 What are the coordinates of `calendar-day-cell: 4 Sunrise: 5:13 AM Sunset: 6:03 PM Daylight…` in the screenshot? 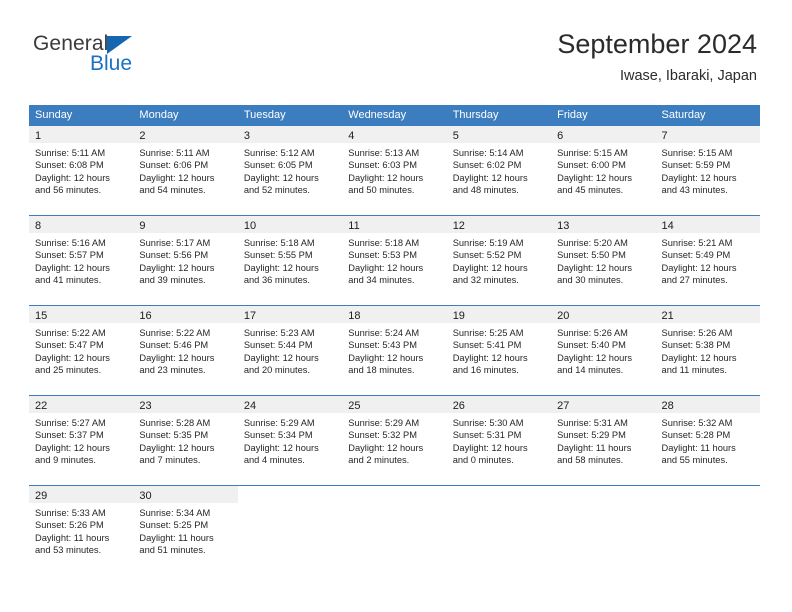 It's located at (394, 170).